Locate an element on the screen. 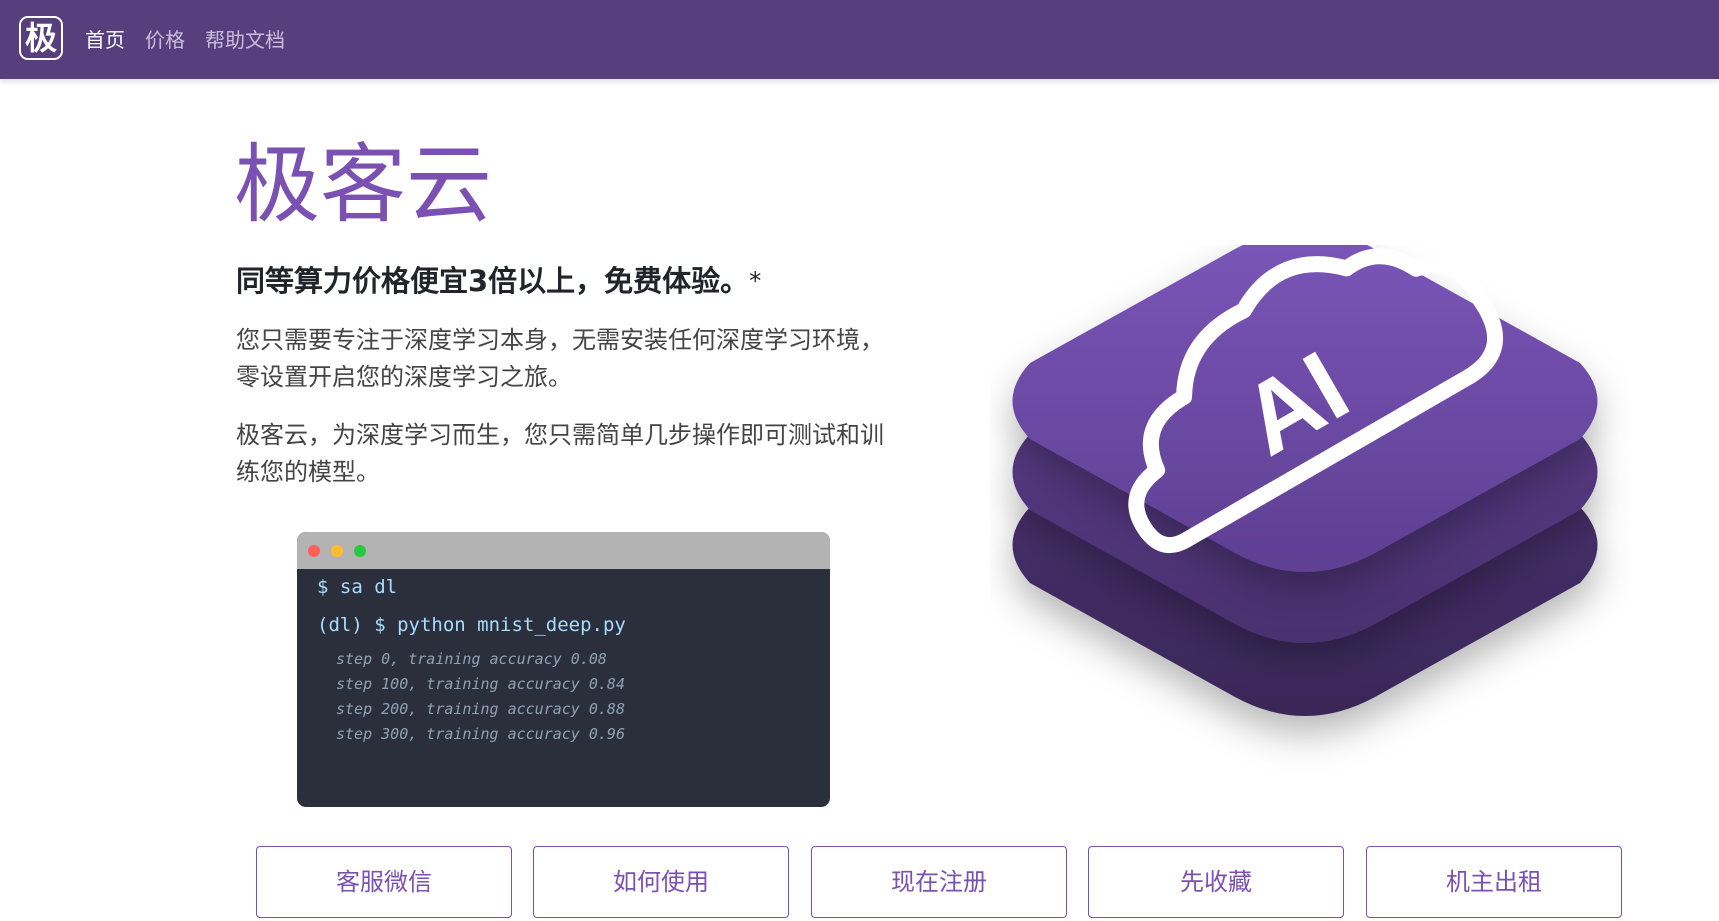  hero-subtitle-footnote-mark: * is located at coordinates (755, 281).